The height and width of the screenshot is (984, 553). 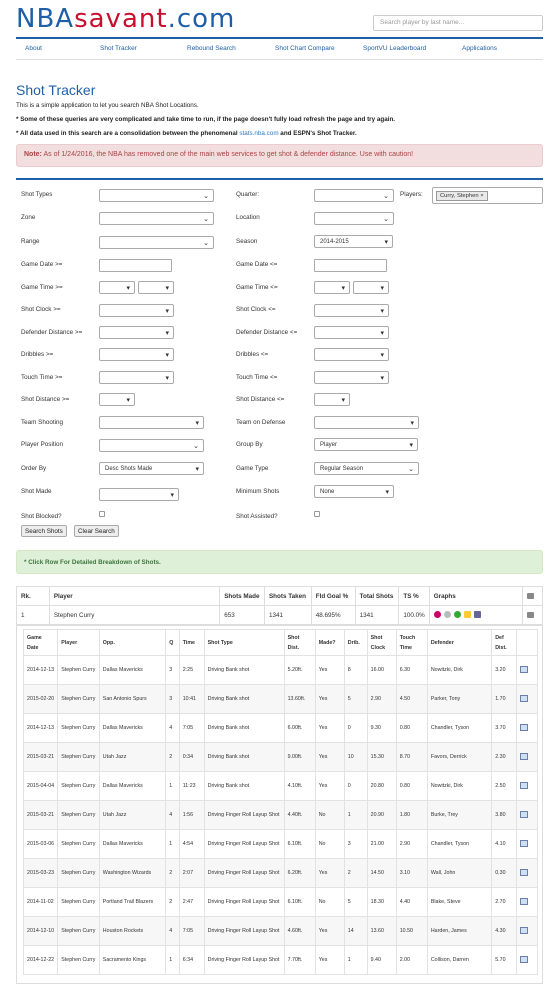 I want to click on player-tag: Curry, Stephen ×, so click(x=462, y=196).